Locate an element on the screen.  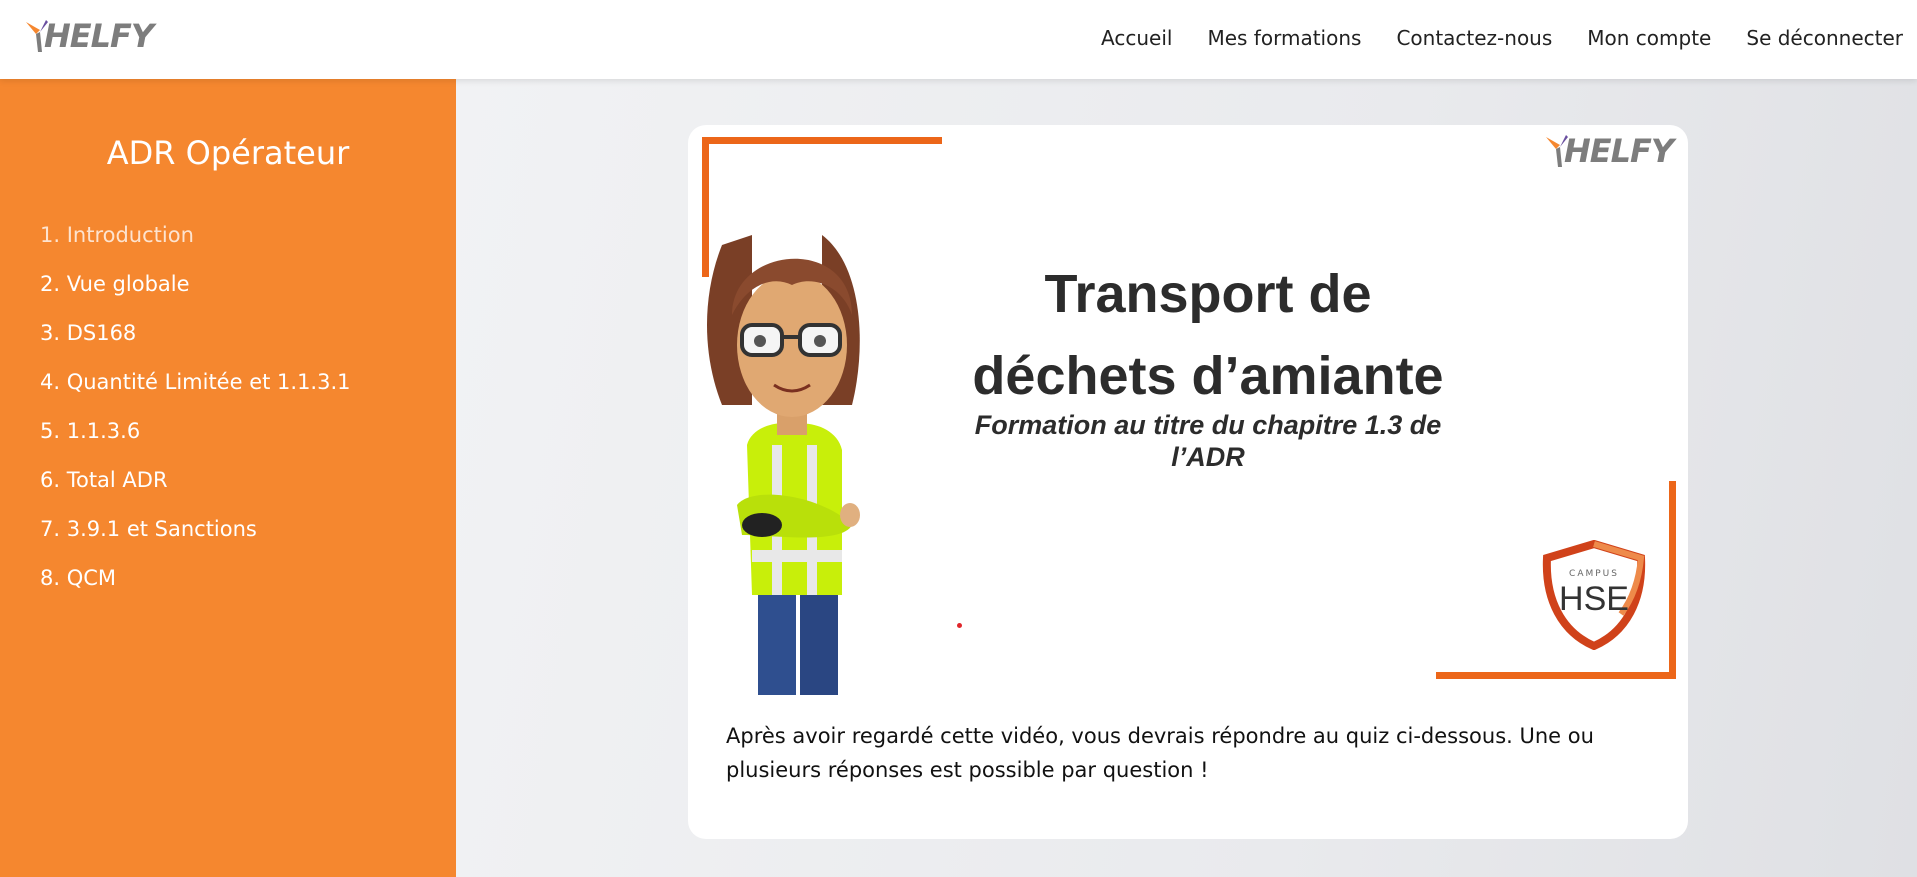
video-brand-name: HELFY is located at coordinates (1619, 151).